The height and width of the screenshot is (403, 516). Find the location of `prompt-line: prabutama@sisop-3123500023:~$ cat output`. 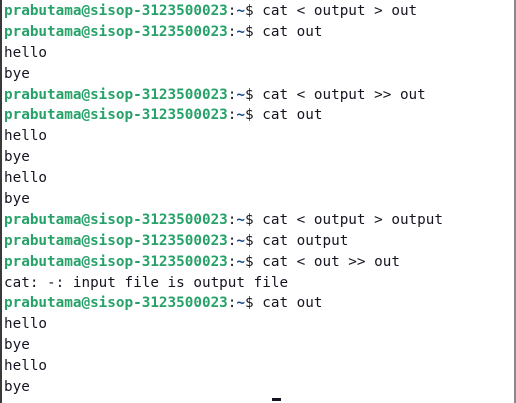

prompt-line: prabutama@sisop-3123500023:~$ cat output is located at coordinates (258, 241).